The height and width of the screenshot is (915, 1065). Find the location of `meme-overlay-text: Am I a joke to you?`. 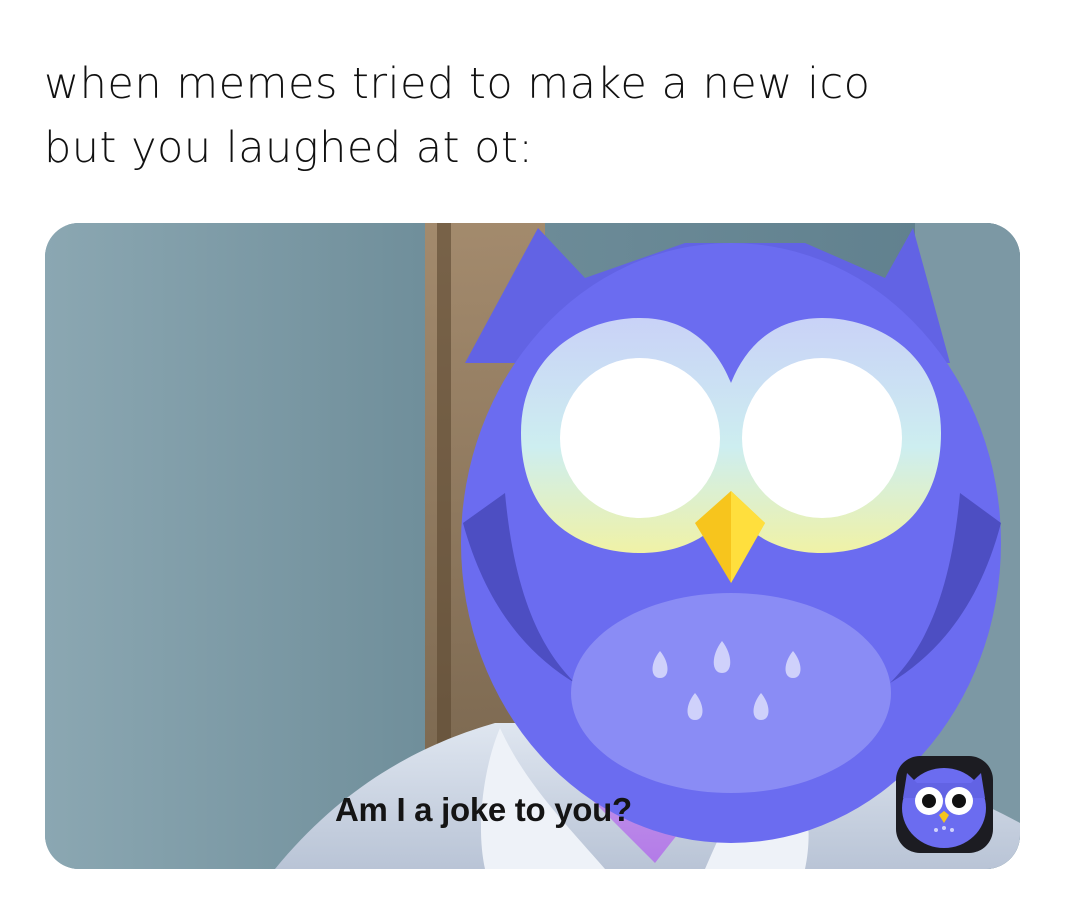

meme-overlay-text: Am I a joke to you? is located at coordinates (483, 809).